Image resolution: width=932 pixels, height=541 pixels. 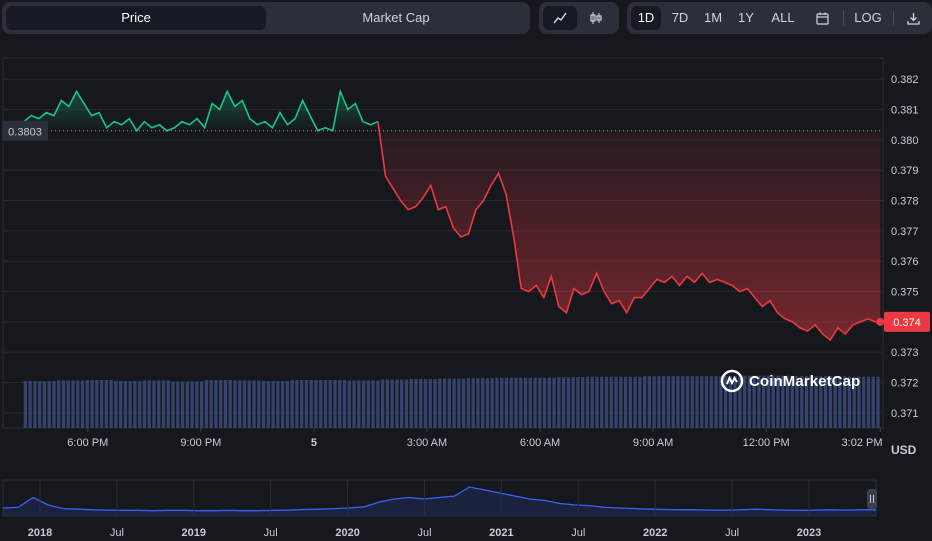 What do you see at coordinates (880, 321) in the screenshot?
I see `current-price-dot` at bounding box center [880, 321].